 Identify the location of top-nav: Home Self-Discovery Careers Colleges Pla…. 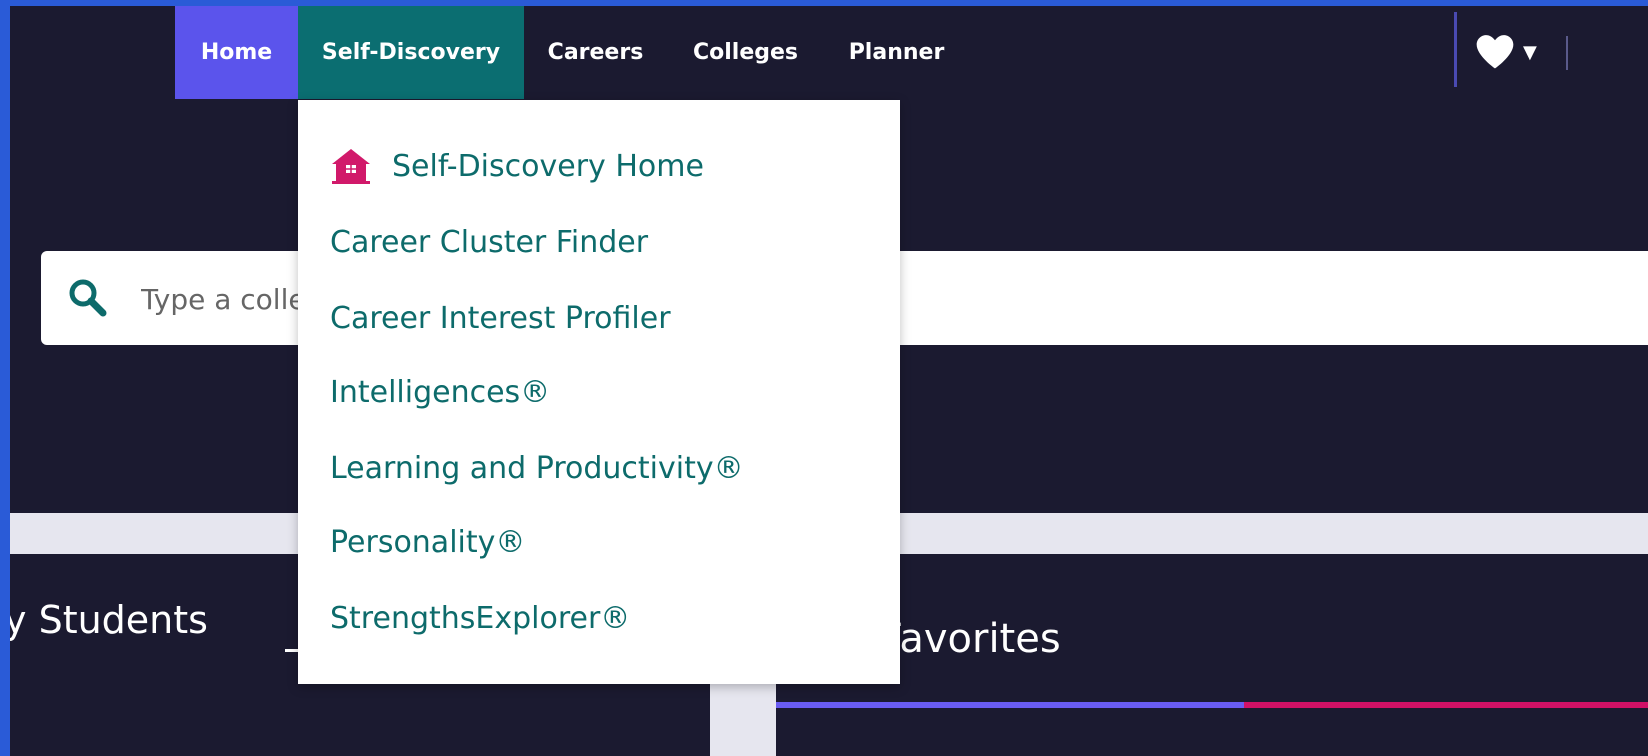
(829, 52).